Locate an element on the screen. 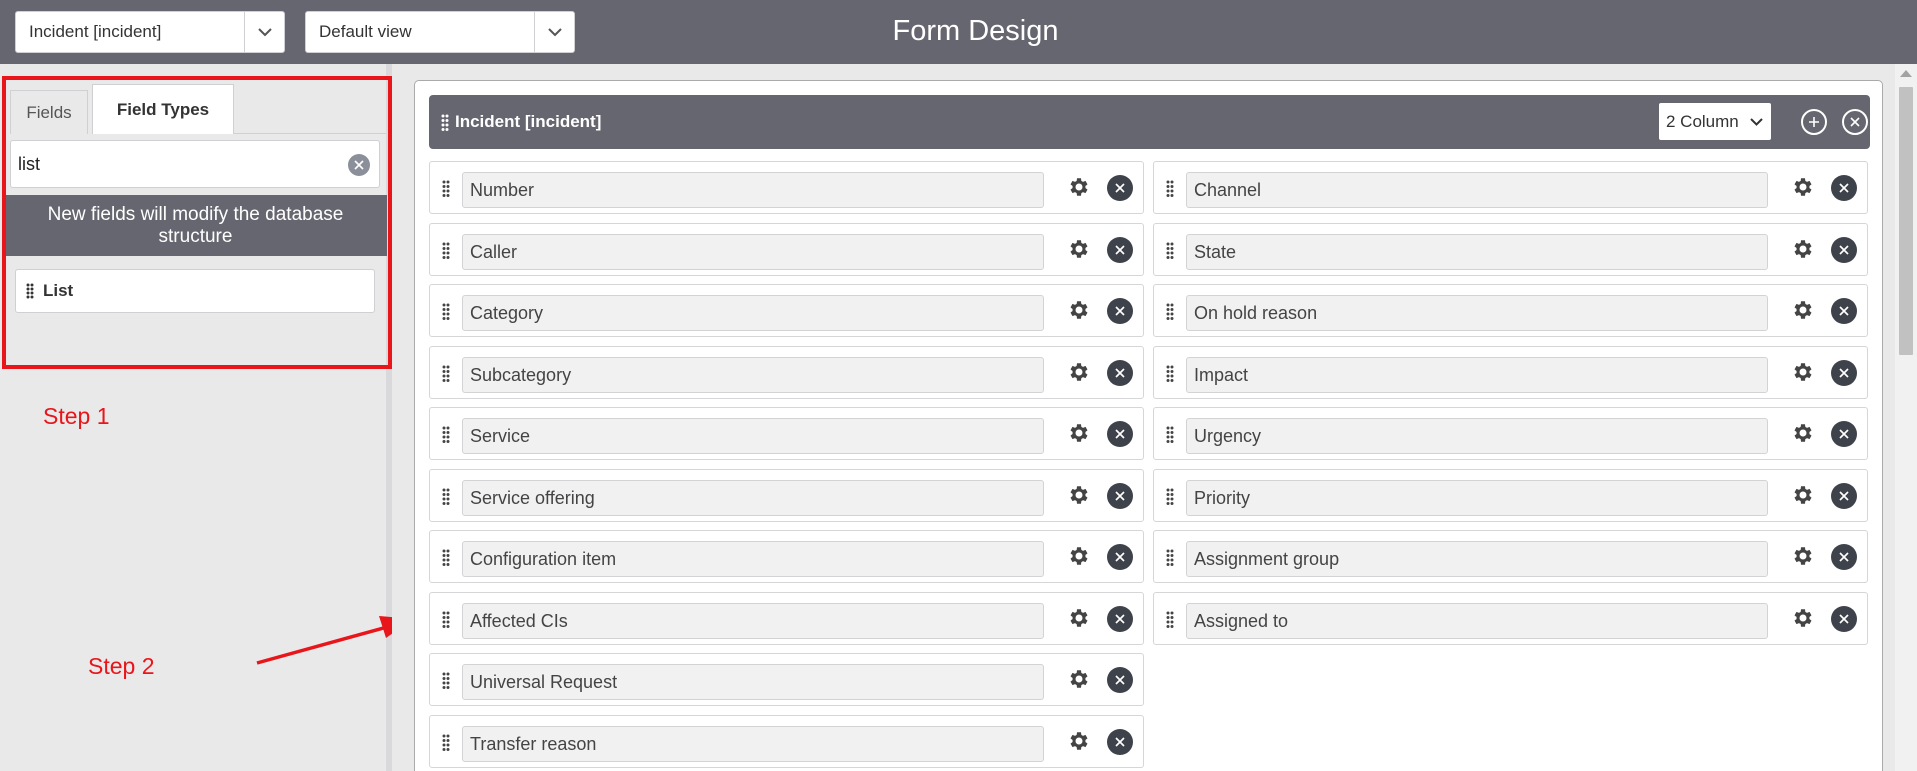  scroll-thumb is located at coordinates (1906, 221).